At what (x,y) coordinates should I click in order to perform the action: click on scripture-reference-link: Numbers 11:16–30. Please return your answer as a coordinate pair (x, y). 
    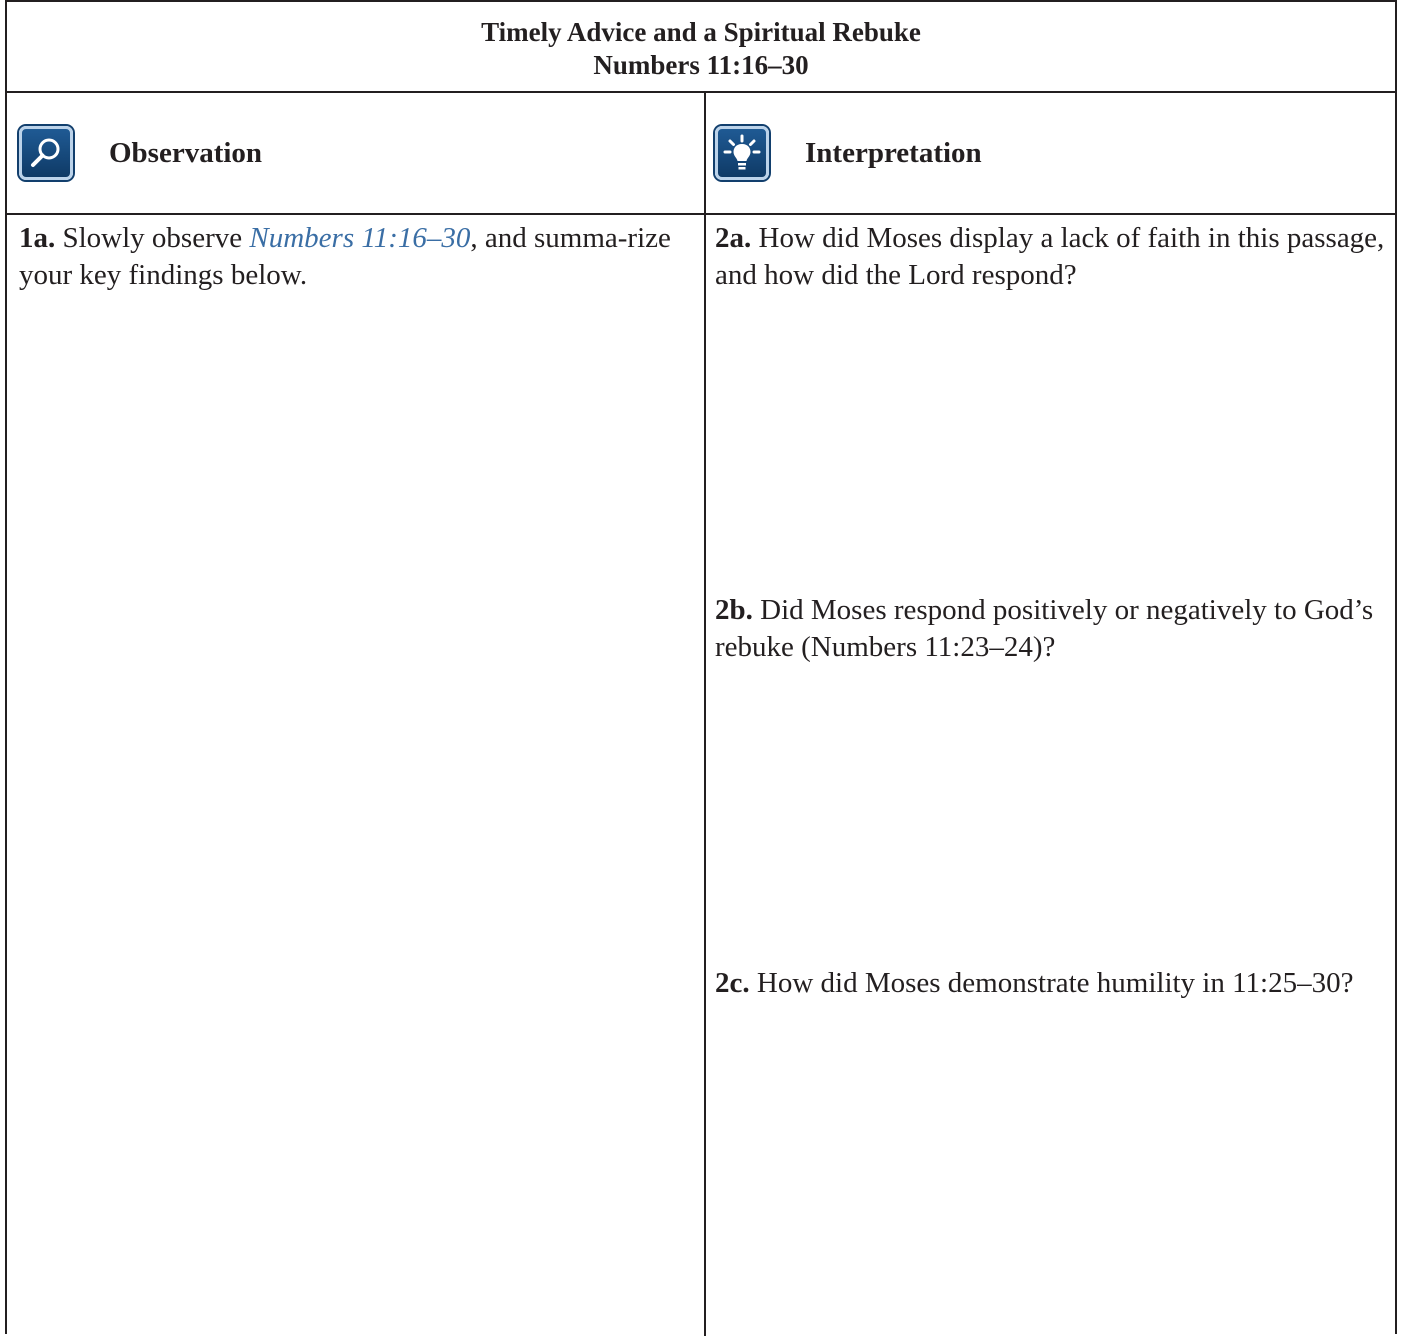
    Looking at the image, I should click on (359, 238).